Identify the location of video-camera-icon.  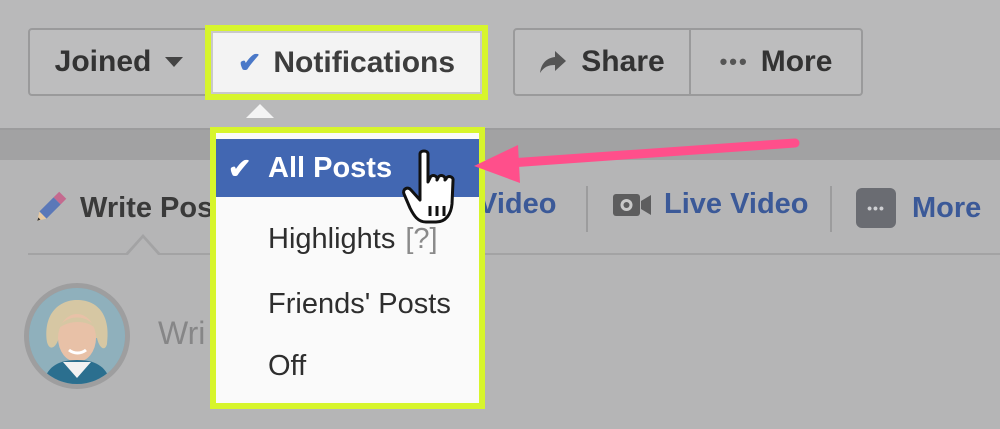
(632, 204).